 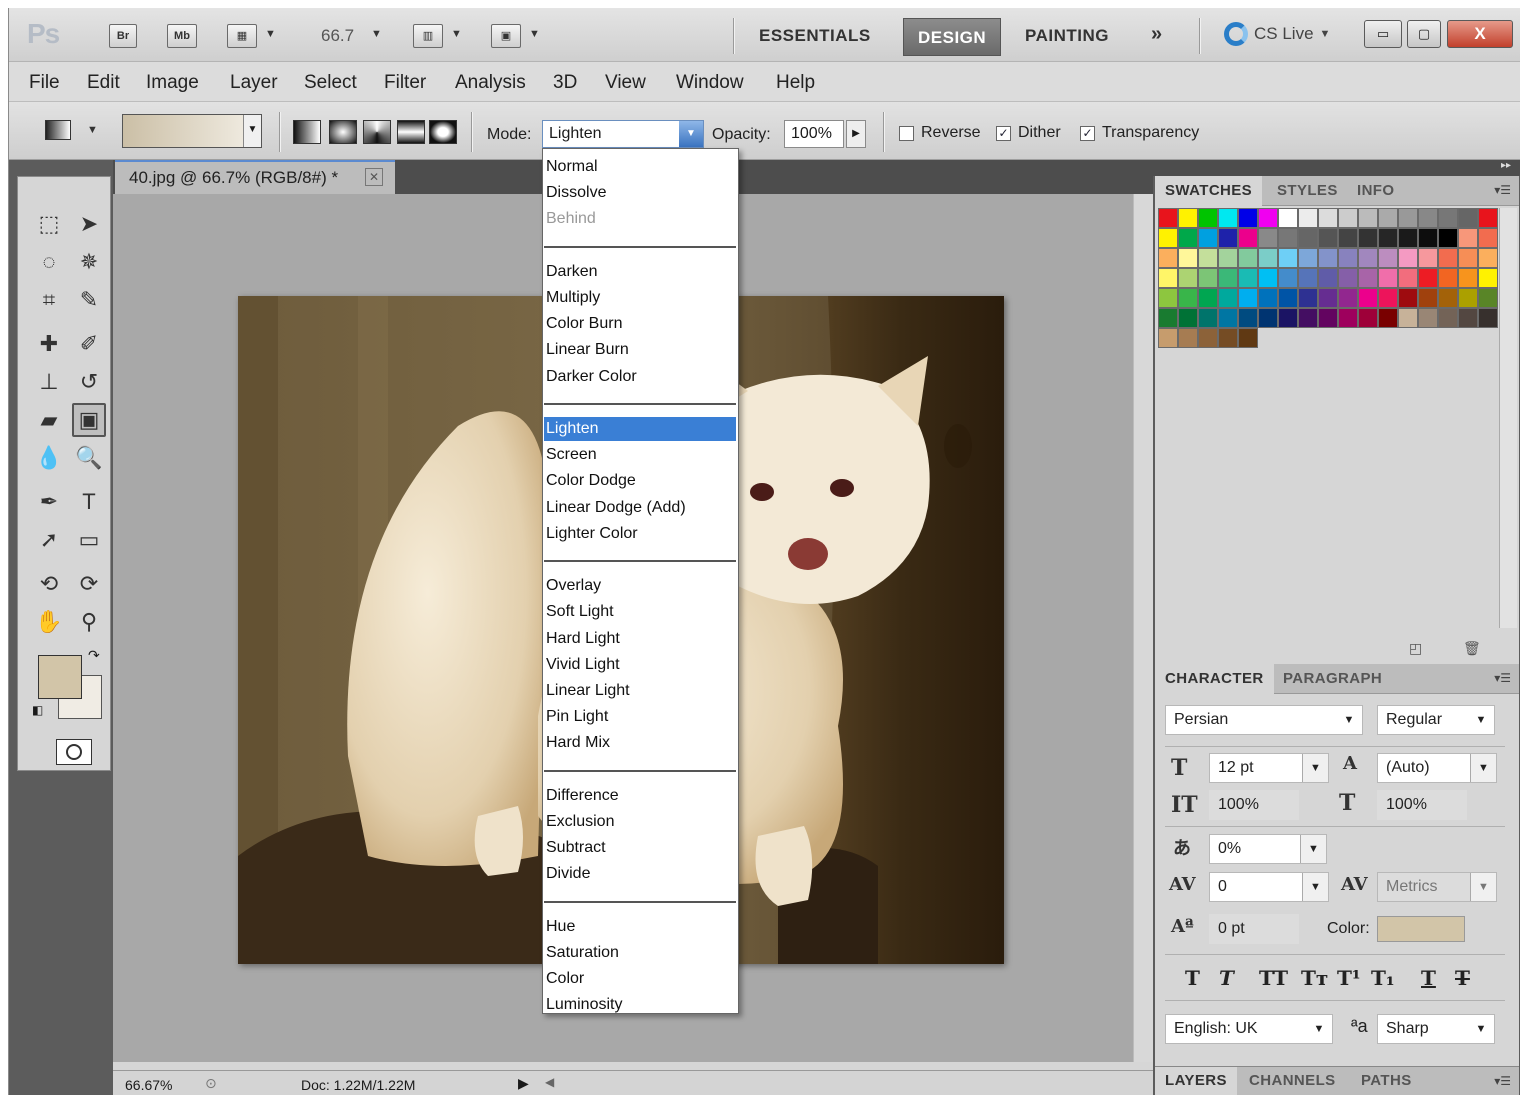 I want to click on blend-mode-option: Divide, so click(x=640, y=874).